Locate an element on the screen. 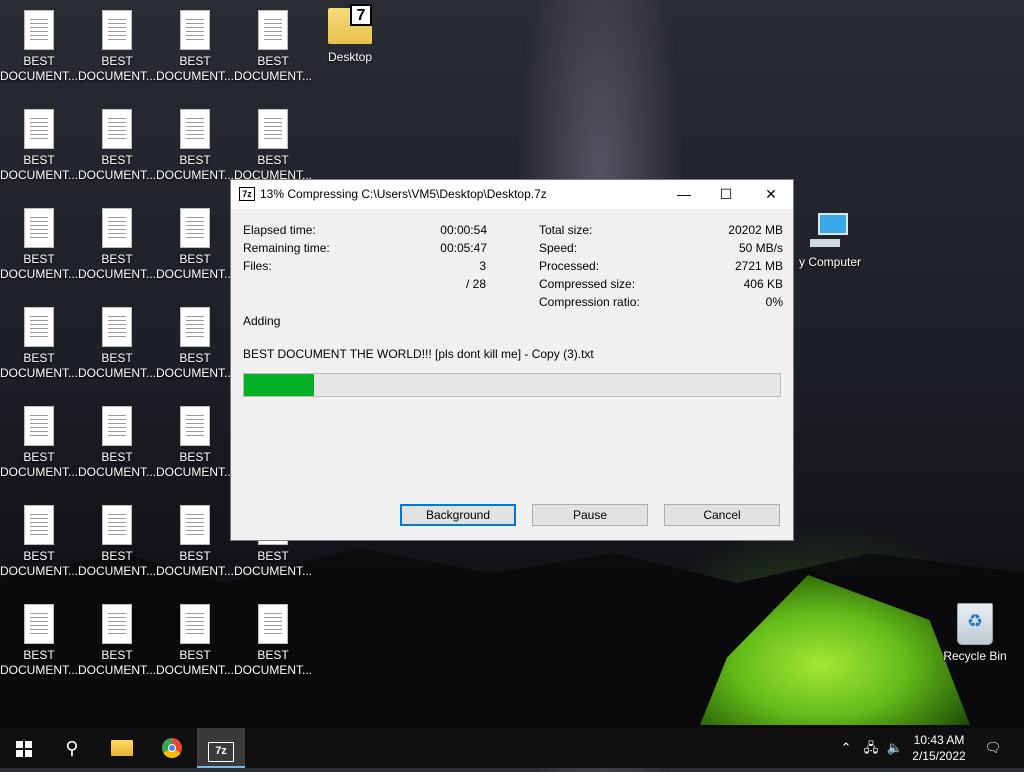 This screenshot has width=1024, height=772. maximize-button: ☐ is located at coordinates (726, 194).